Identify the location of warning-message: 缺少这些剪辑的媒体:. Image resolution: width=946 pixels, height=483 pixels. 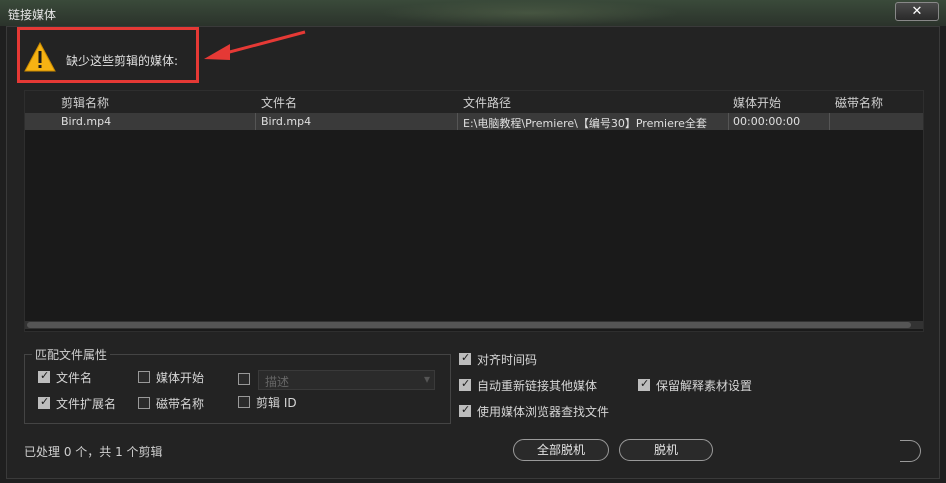
(122, 61).